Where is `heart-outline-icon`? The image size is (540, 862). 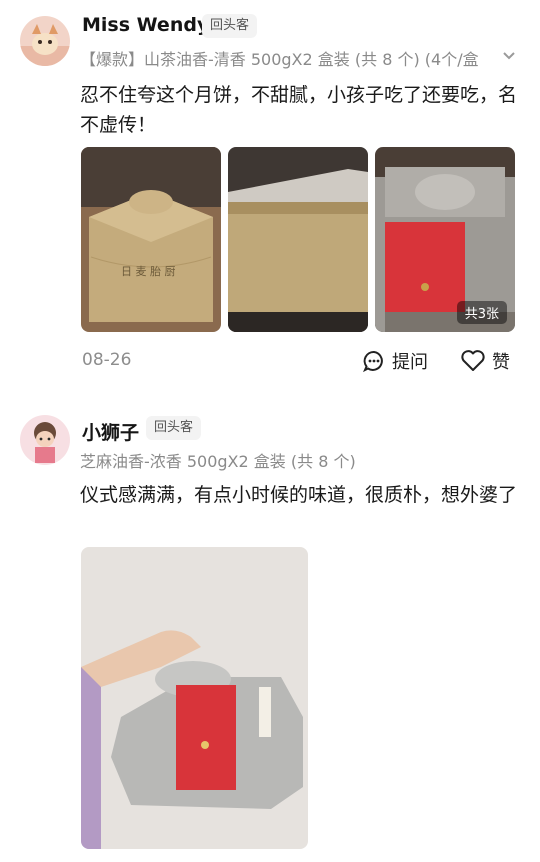
heart-outline-icon is located at coordinates (473, 361).